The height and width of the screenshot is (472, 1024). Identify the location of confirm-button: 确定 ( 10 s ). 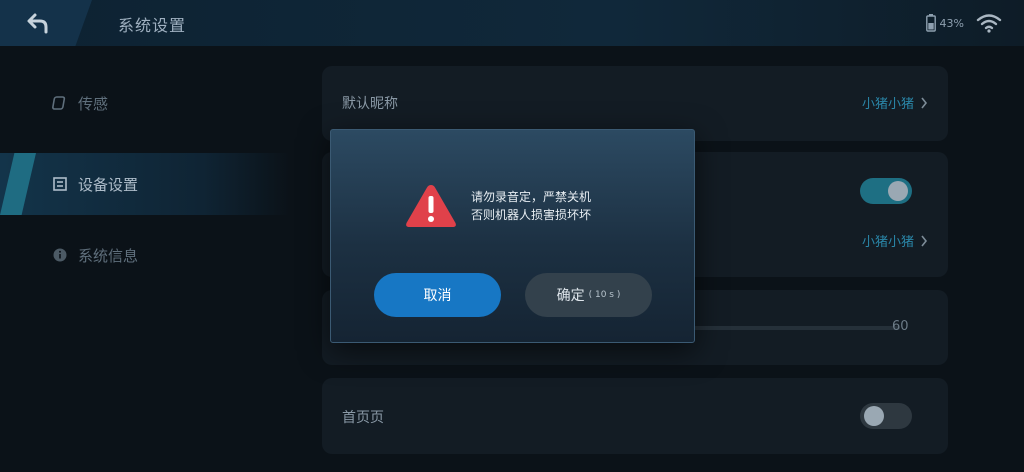
(588, 295).